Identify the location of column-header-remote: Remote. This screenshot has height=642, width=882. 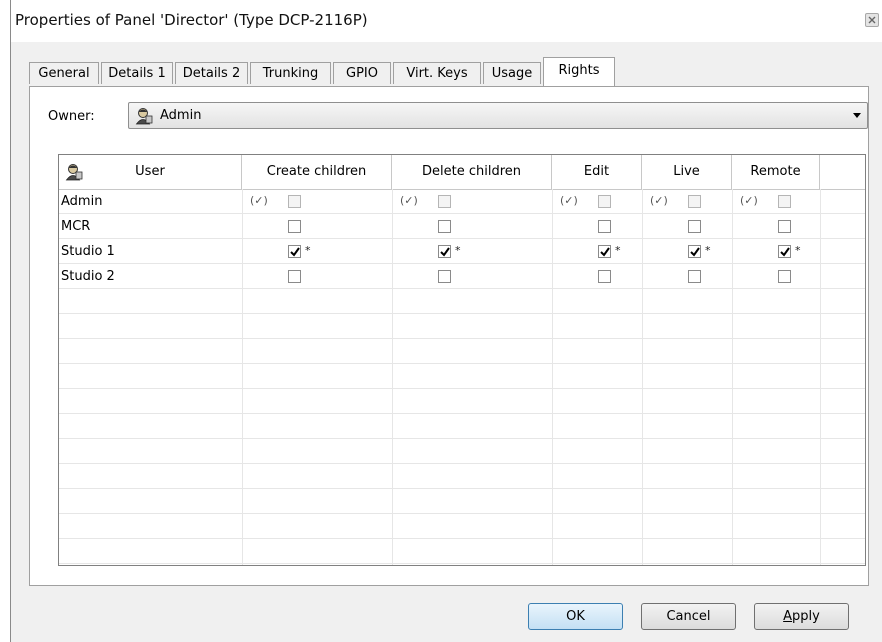
(776, 172).